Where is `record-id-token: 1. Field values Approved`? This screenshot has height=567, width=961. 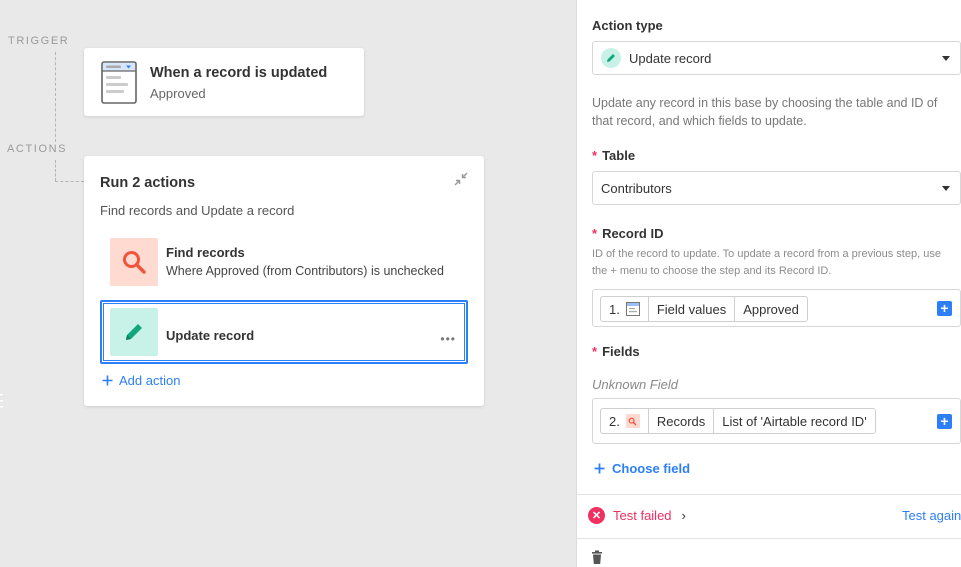
record-id-token: 1. Field values Approved is located at coordinates (704, 309).